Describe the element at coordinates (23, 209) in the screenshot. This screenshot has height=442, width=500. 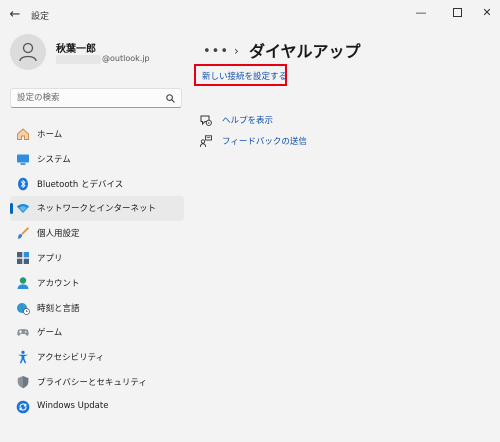
I see `network-icon` at that location.